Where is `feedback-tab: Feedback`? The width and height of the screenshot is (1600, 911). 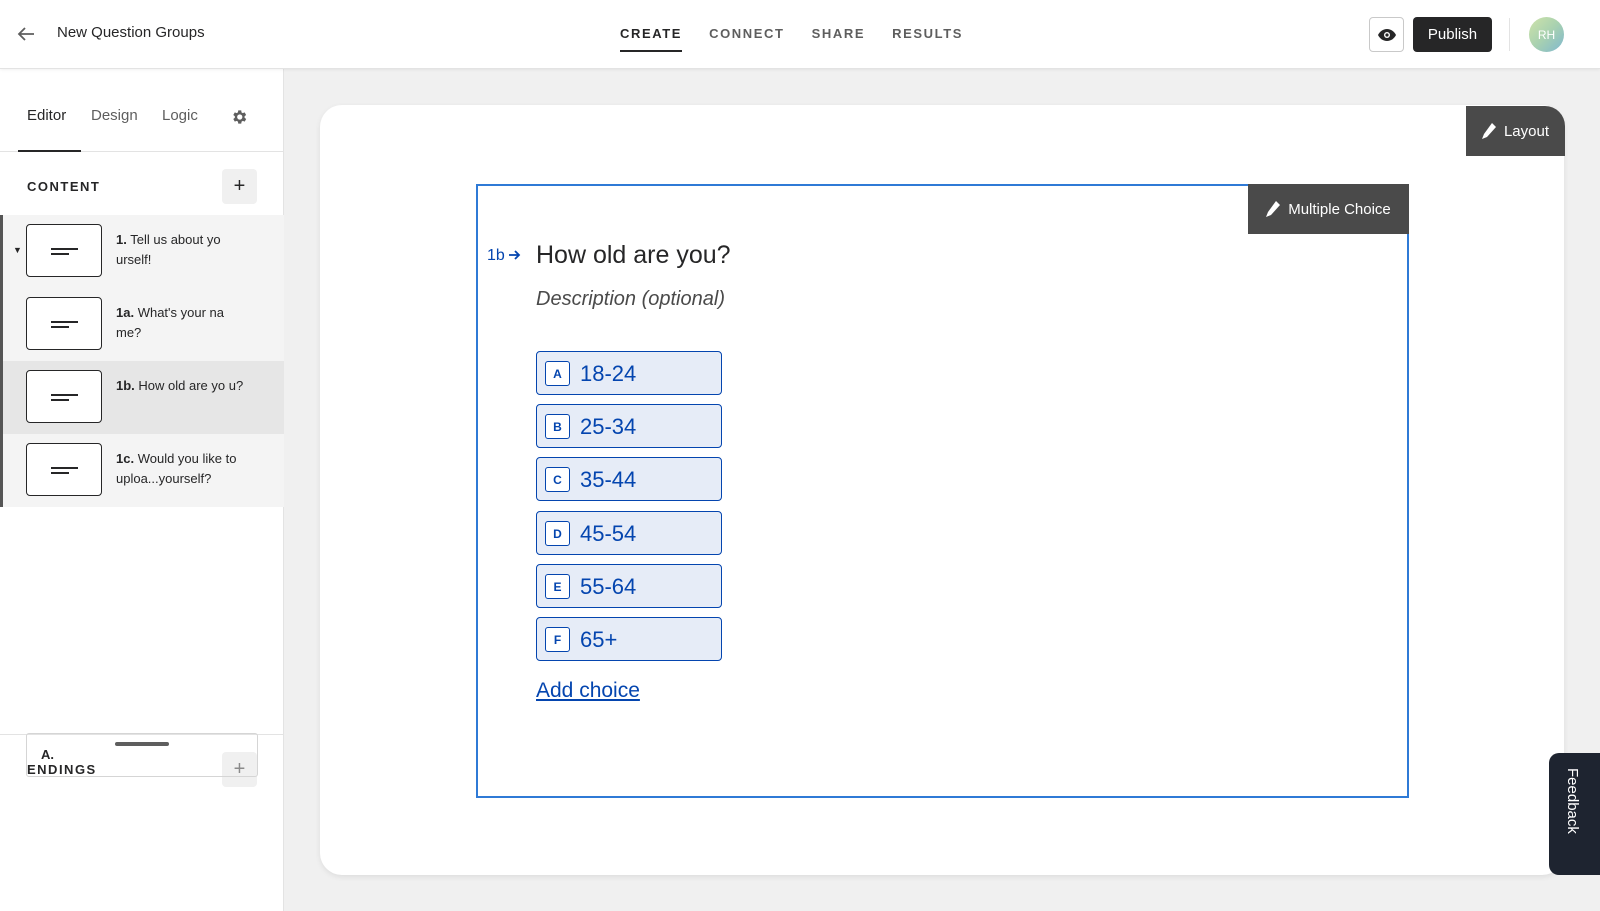
feedback-tab: Feedback is located at coordinates (1574, 814).